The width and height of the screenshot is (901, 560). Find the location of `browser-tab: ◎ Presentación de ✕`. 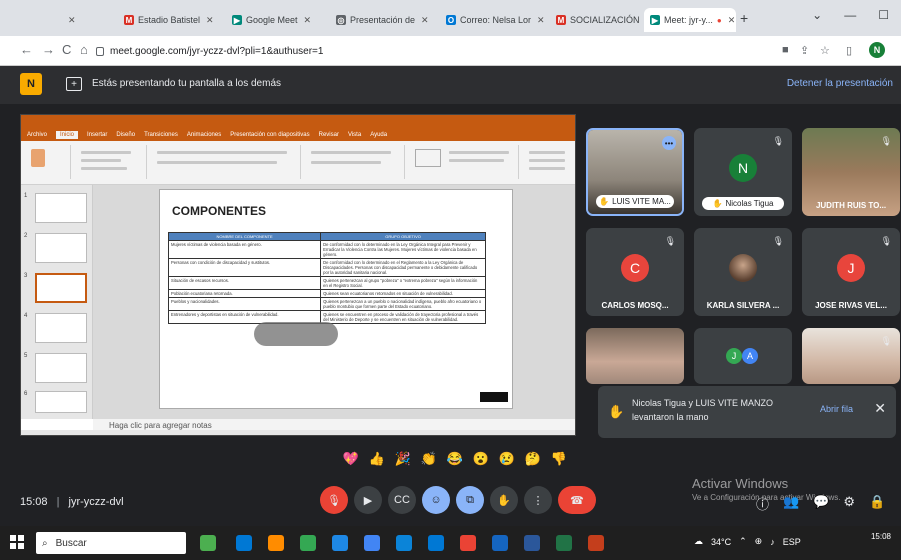

browser-tab: ◎ Presentación de ✕ is located at coordinates (384, 20).